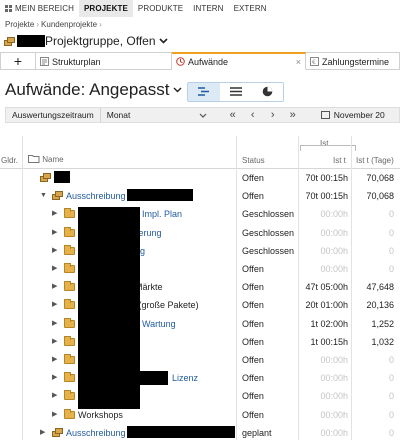 The height and width of the screenshot is (440, 400). I want to click on row-ist: 47t 05:00h, so click(326, 287).